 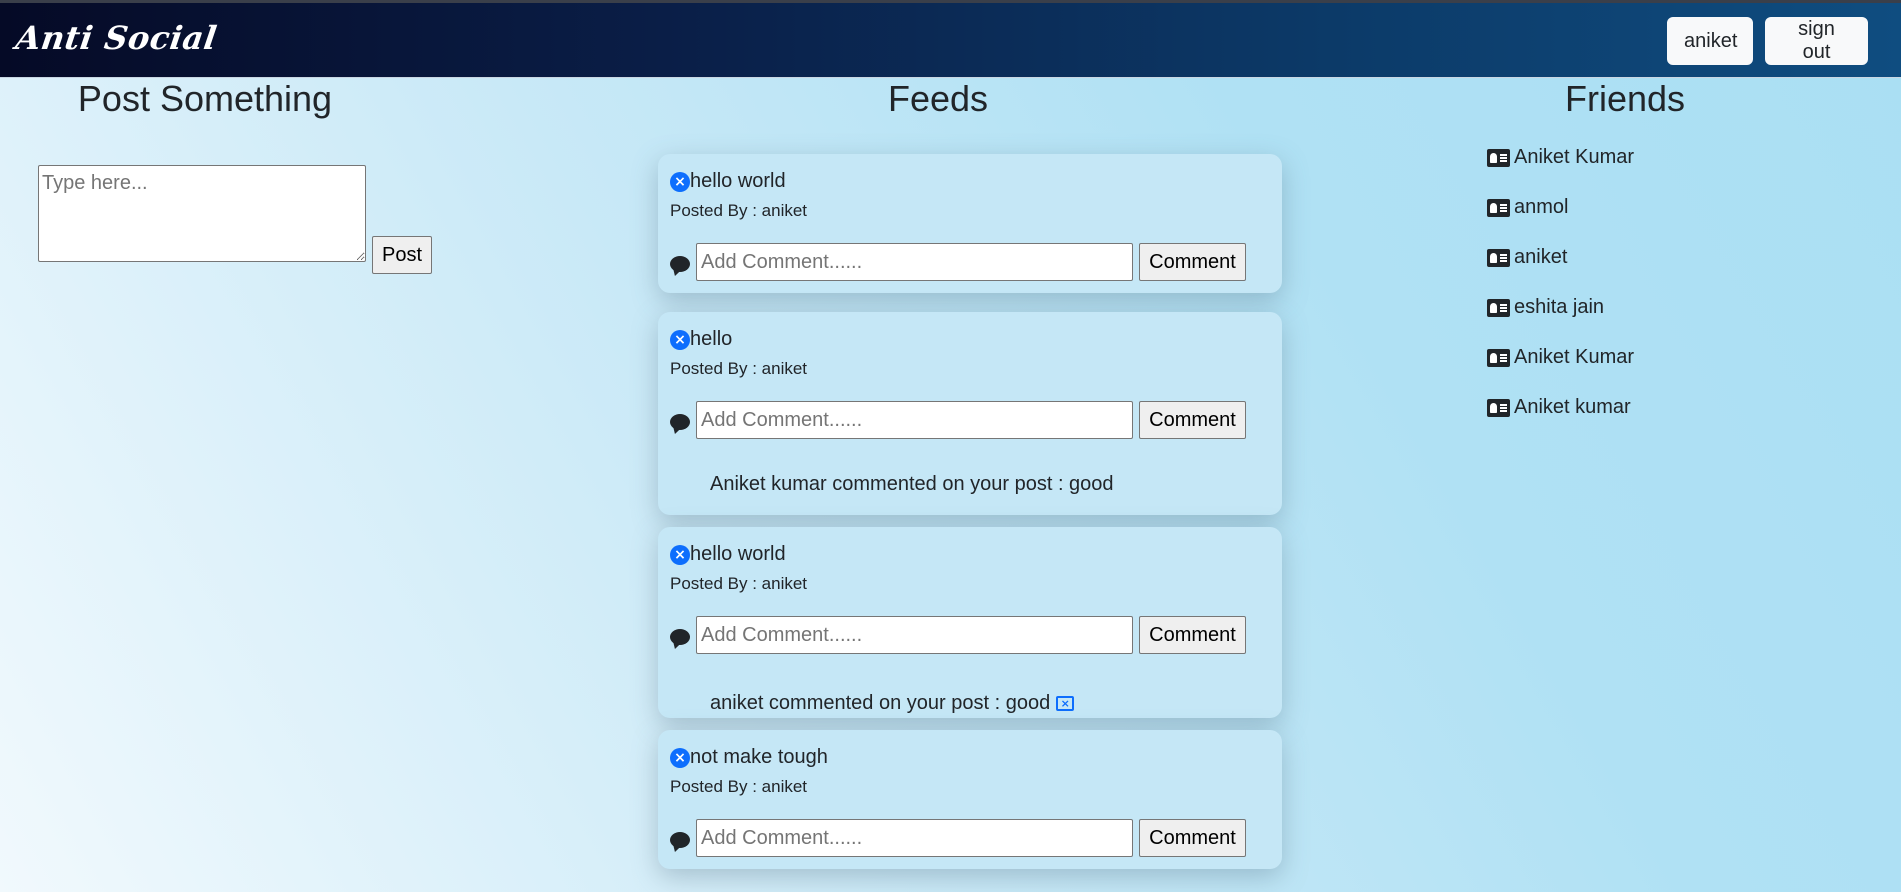 I want to click on post-section-title: Post Something, so click(x=205, y=98).